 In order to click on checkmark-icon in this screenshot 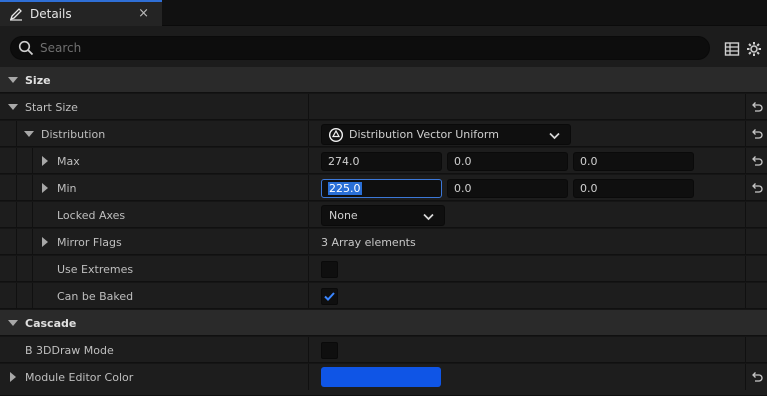, I will do `click(329, 296)`.